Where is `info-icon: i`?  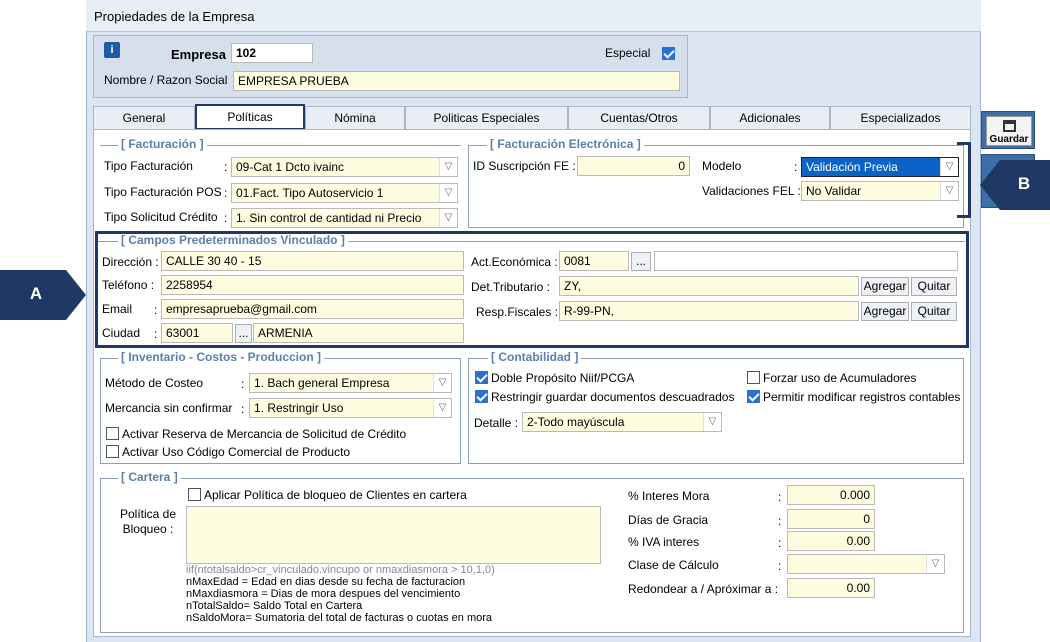 info-icon: i is located at coordinates (112, 50).